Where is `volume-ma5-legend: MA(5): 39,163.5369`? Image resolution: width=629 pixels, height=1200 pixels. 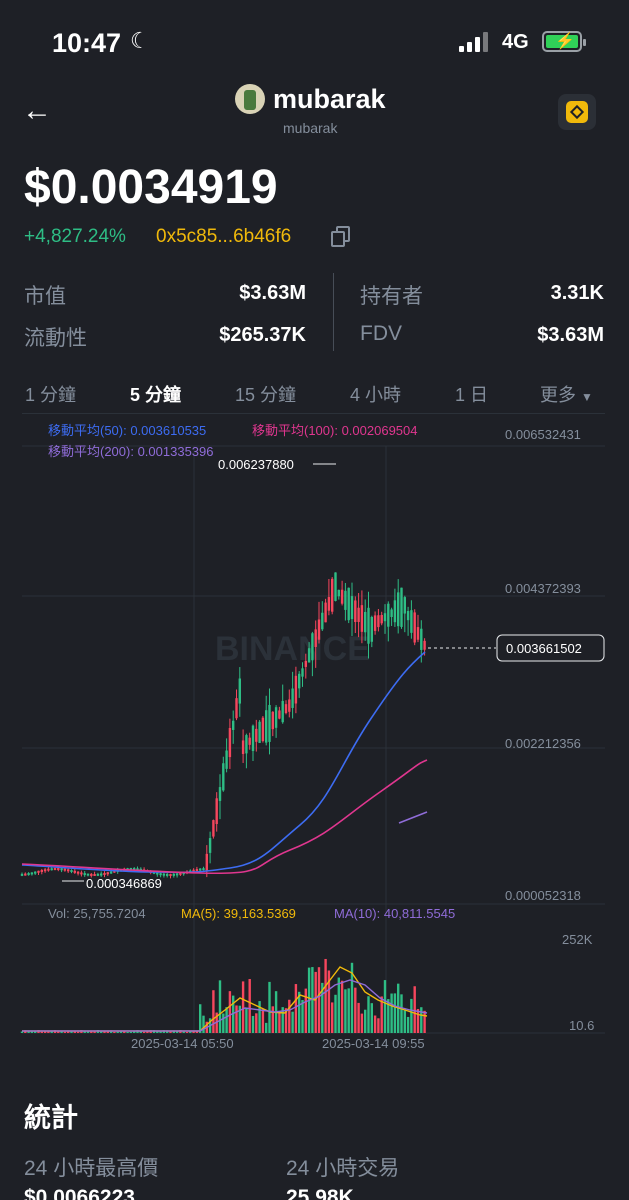
volume-ma5-legend: MA(5): 39,163.5369 is located at coordinates (238, 913).